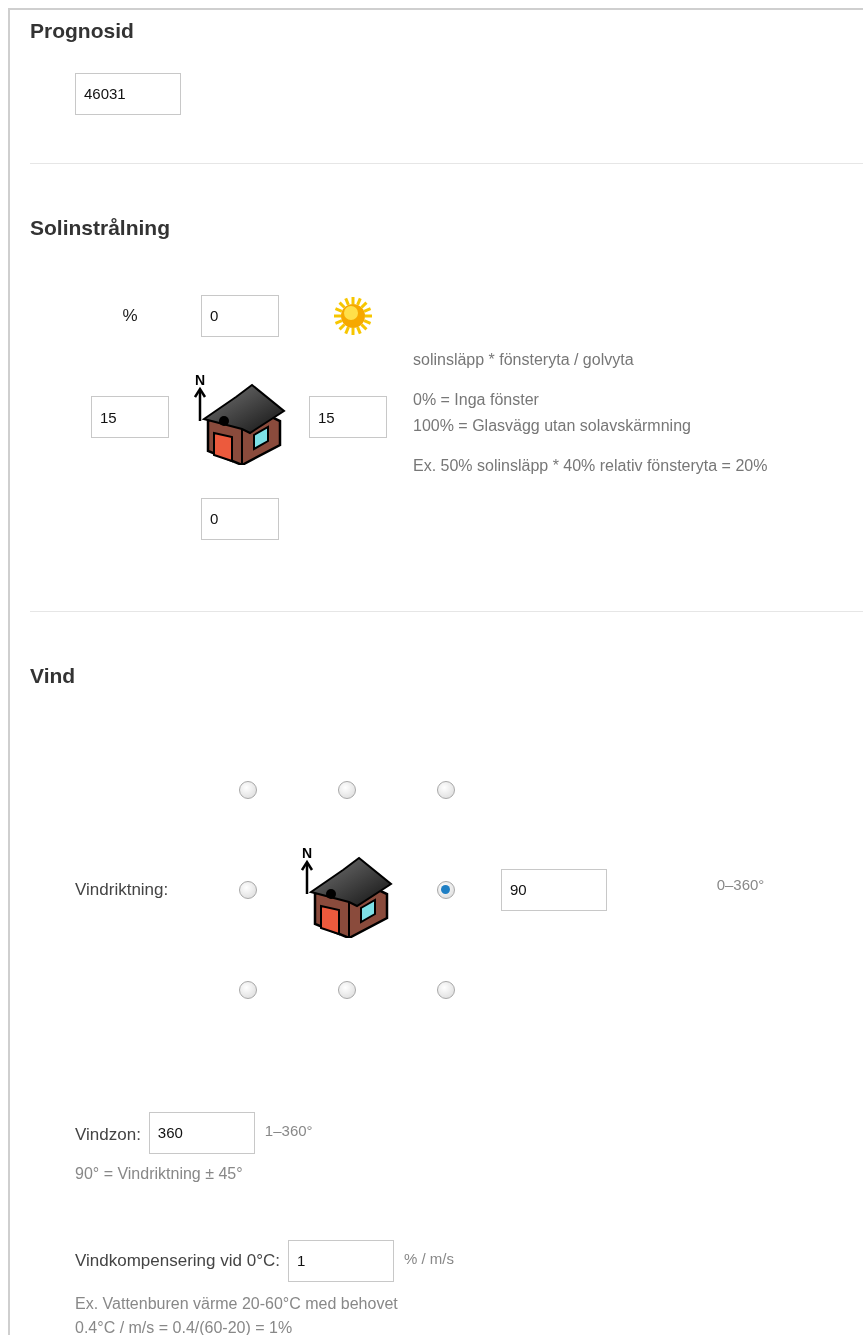  I want to click on section-heading: Vind, so click(53, 676).